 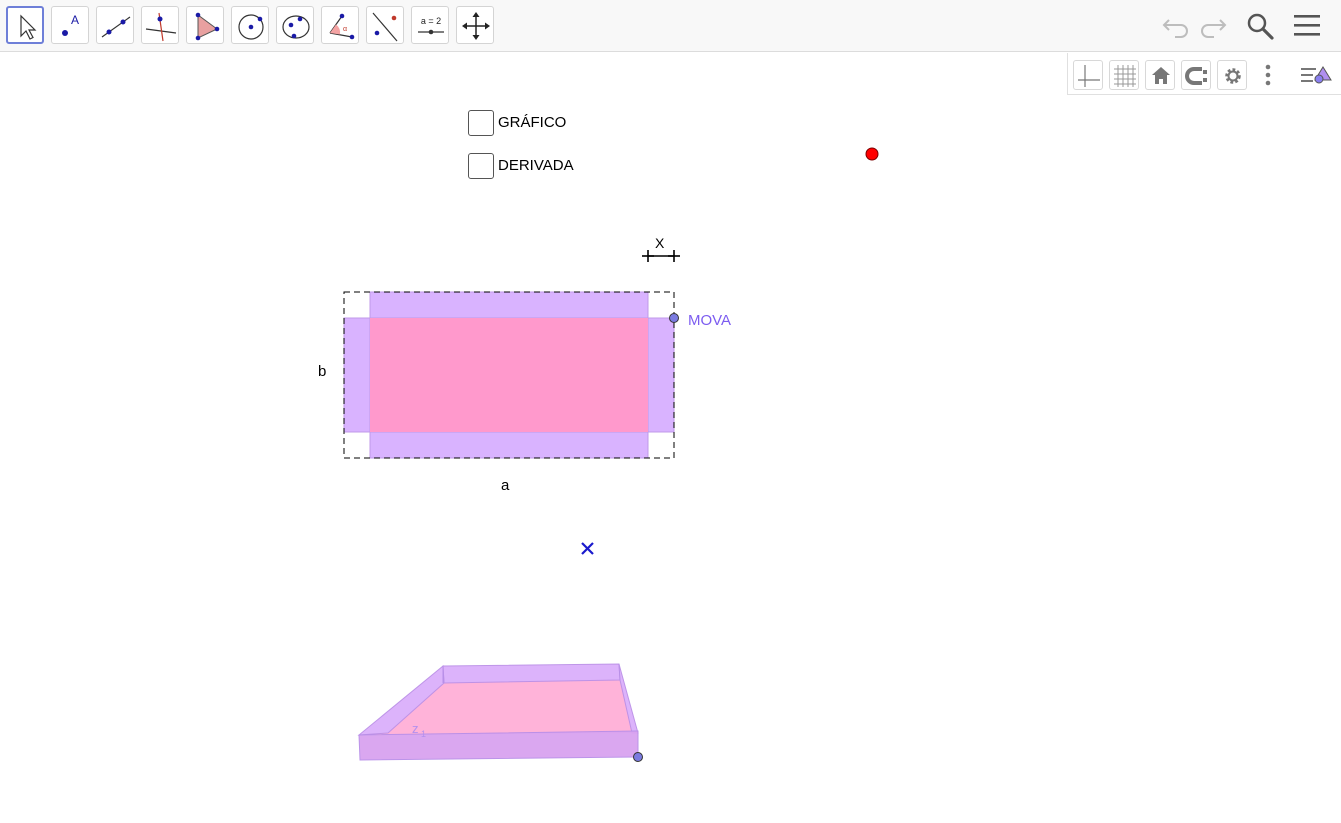 What do you see at coordinates (872, 154) in the screenshot?
I see `red-point` at bounding box center [872, 154].